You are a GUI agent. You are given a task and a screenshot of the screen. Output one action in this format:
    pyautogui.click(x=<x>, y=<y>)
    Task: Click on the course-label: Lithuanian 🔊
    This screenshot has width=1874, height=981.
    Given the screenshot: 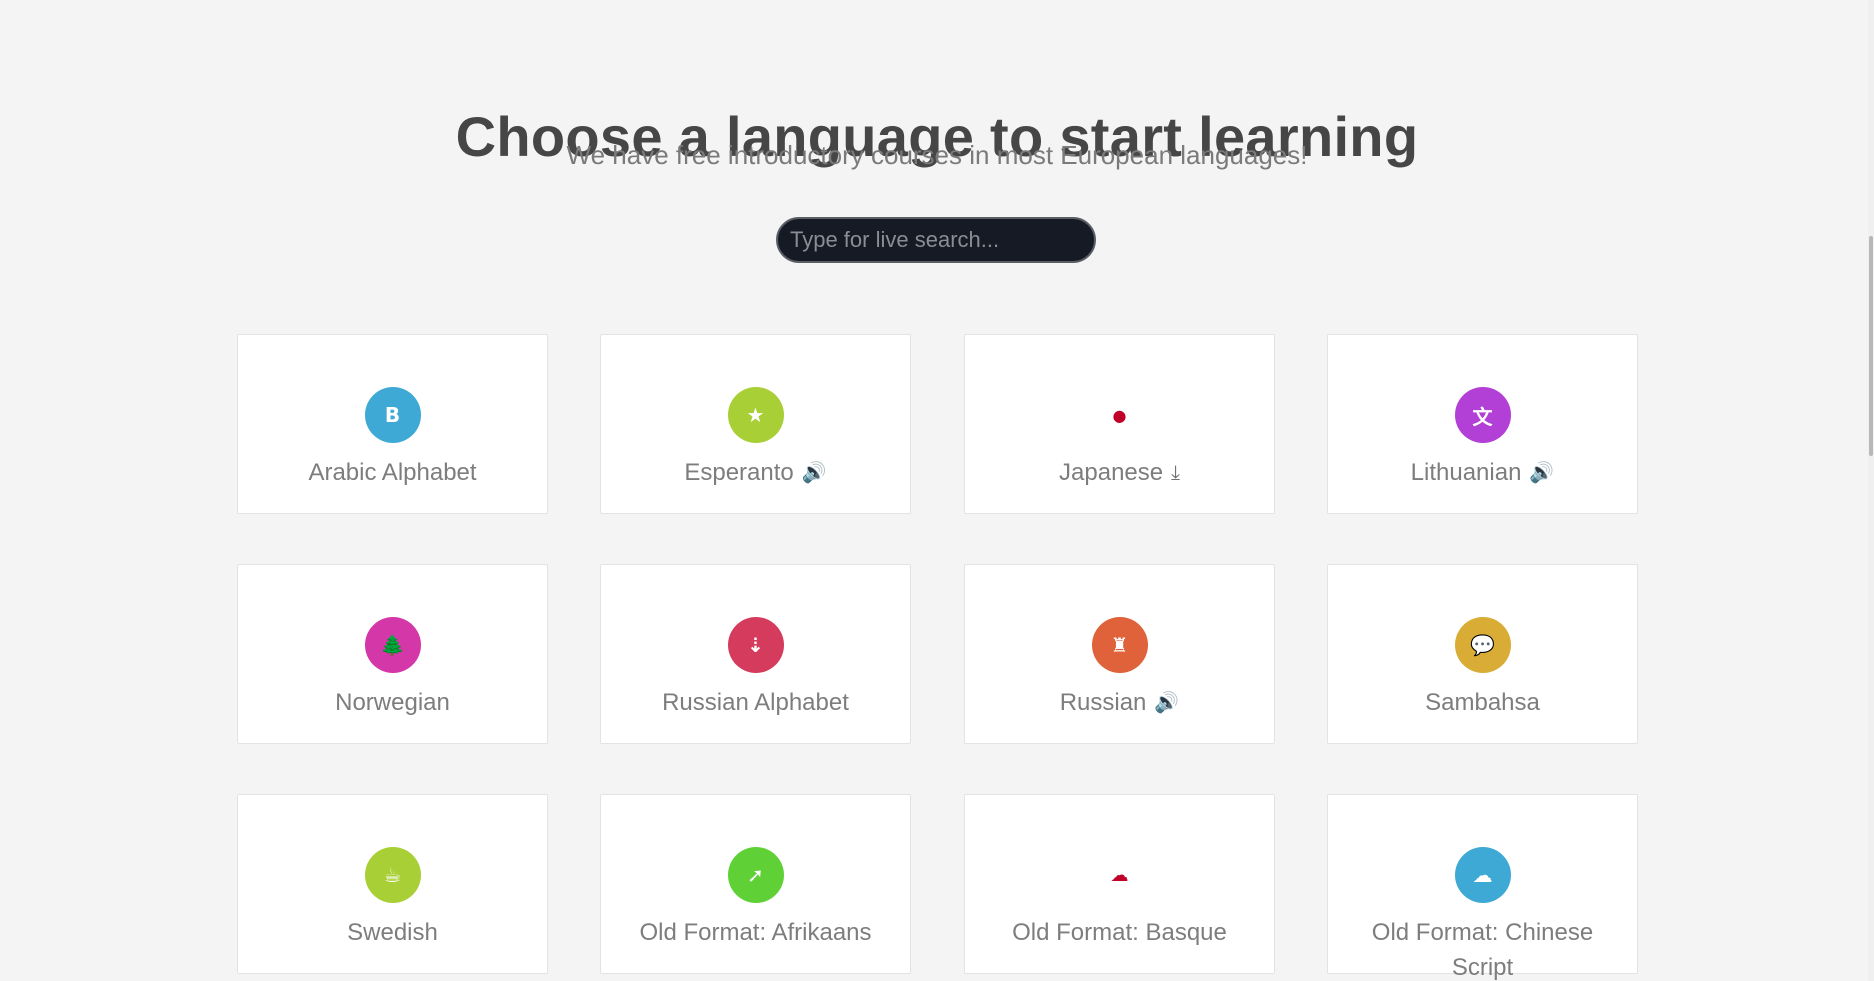 What is the action you would take?
    pyautogui.click(x=1482, y=473)
    